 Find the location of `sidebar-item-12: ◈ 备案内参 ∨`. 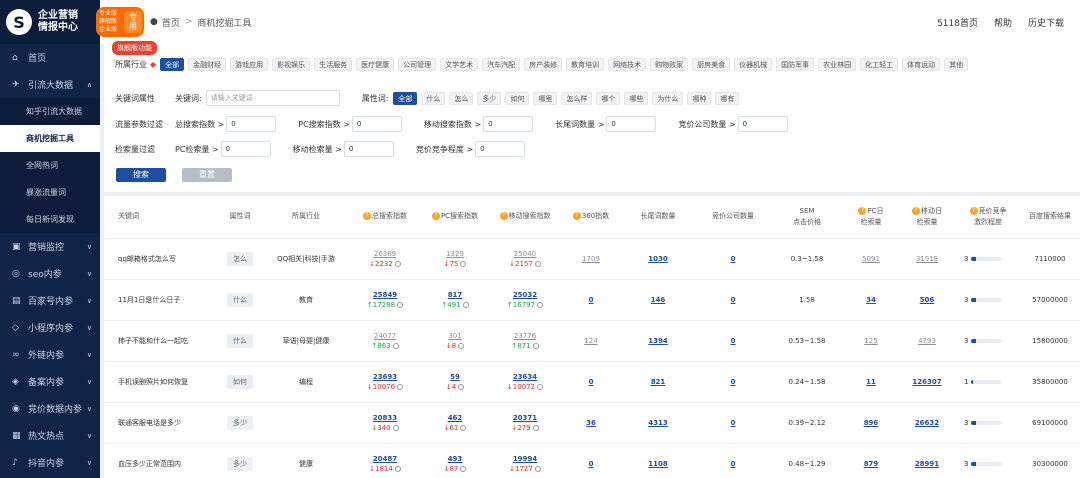

sidebar-item-12: ◈ 备案内参 ∨ is located at coordinates (50, 381).